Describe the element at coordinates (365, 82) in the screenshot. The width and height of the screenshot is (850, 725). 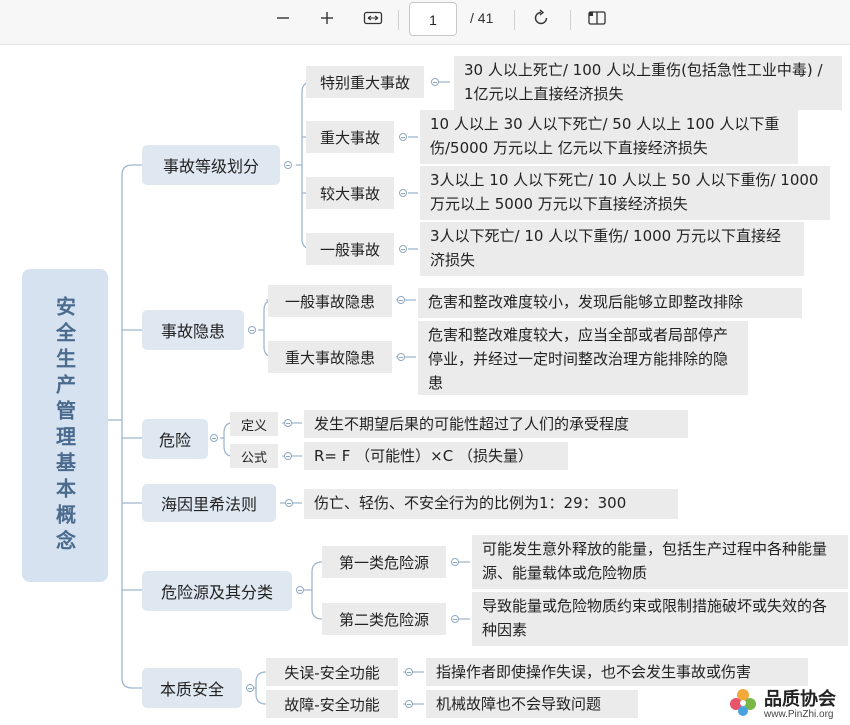
I see `node-especially-major-accident: 特别重大事故` at that location.